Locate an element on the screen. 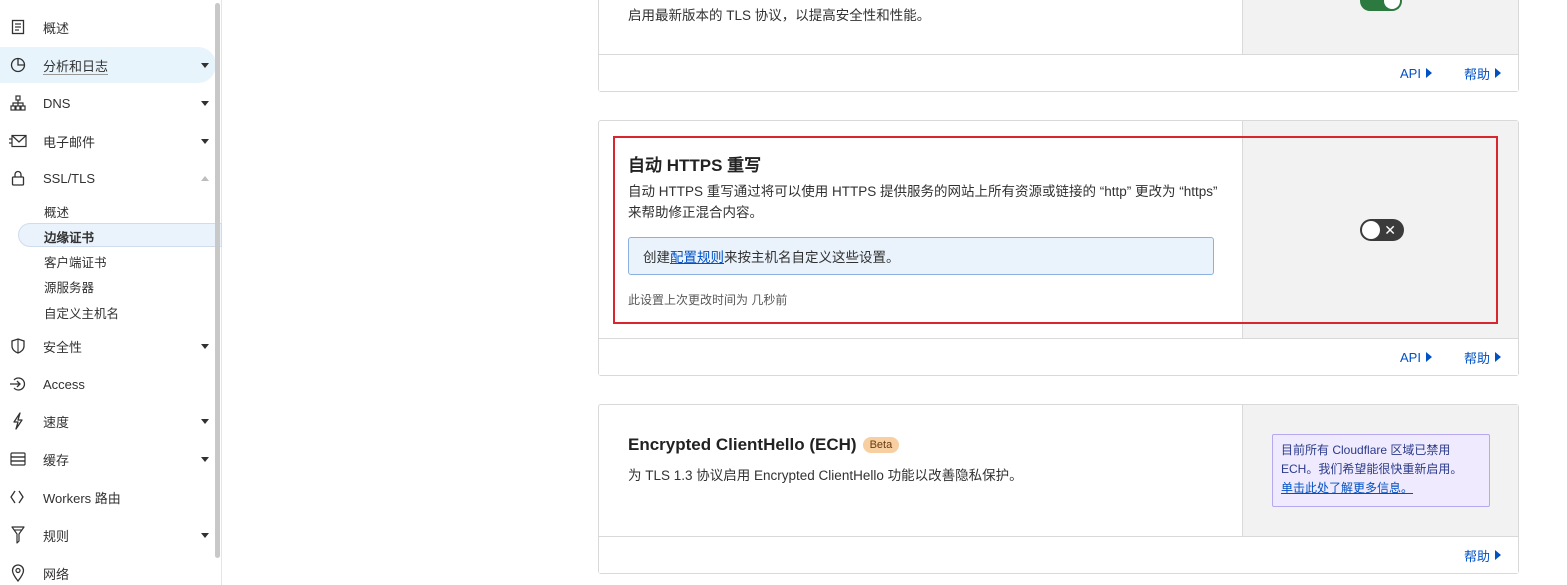 The height and width of the screenshot is (585, 1567). network-icon is located at coordinates (18, 103).